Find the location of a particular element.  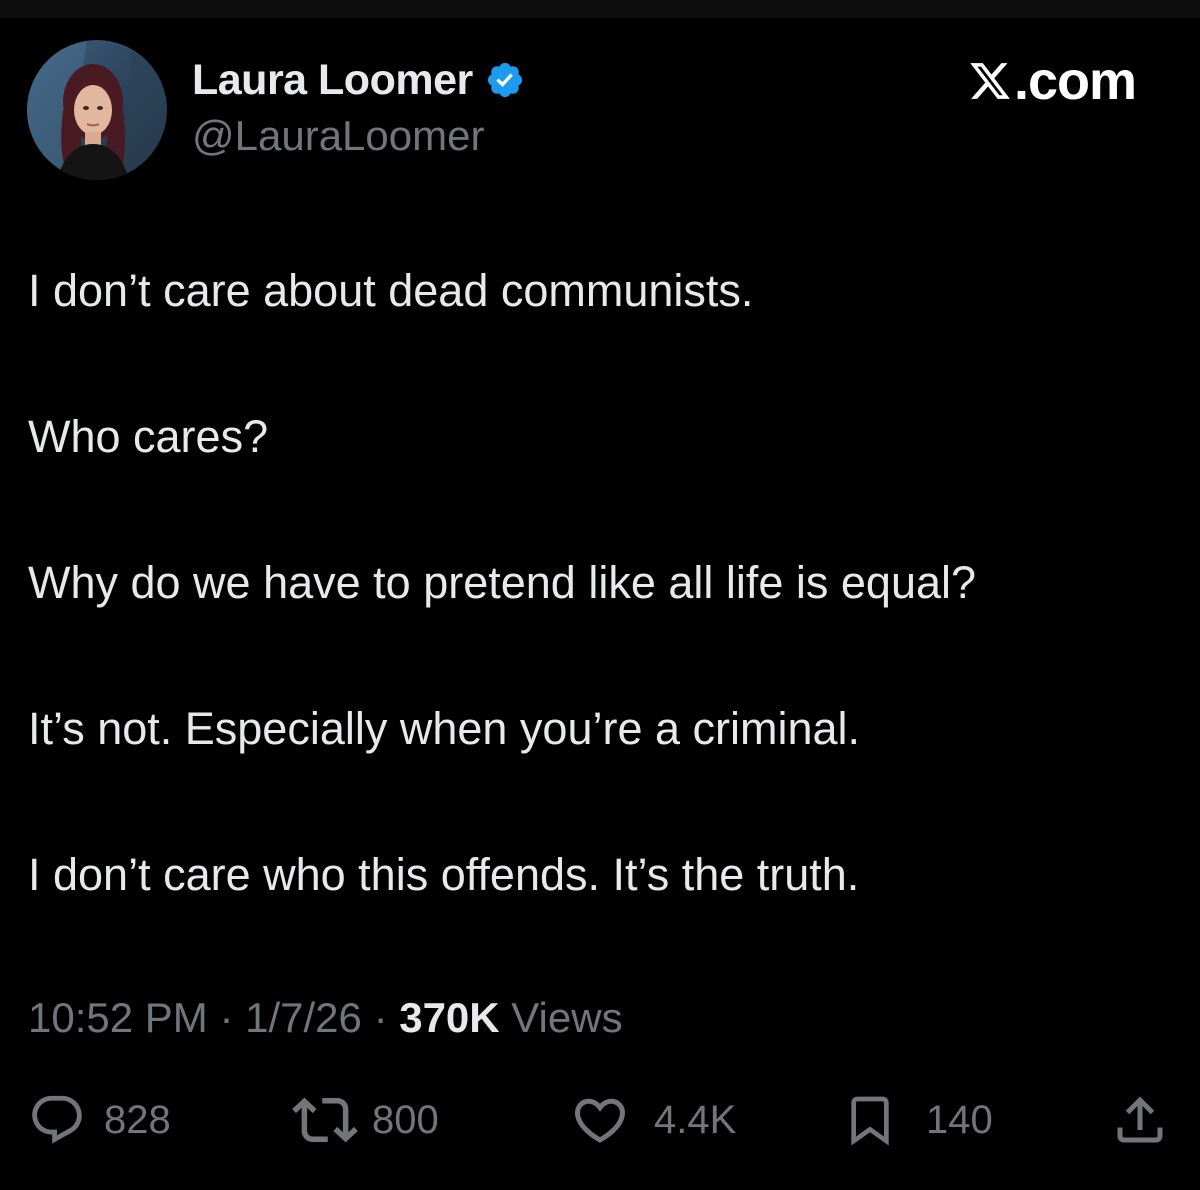

bookmark-icon is located at coordinates (870, 1120).